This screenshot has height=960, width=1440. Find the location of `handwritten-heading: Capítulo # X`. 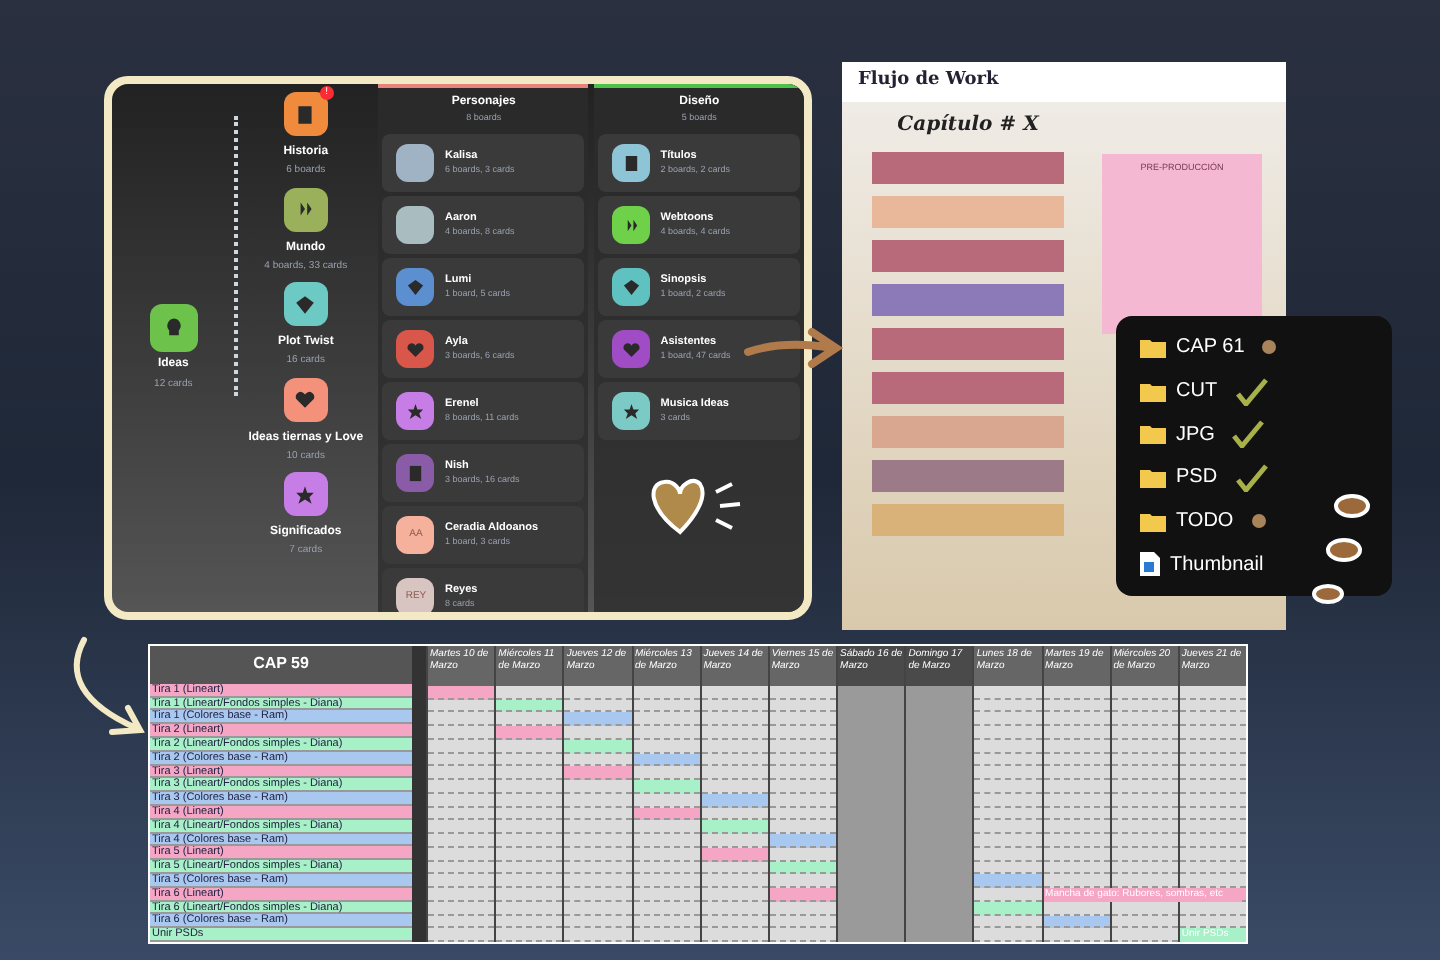

handwritten-heading: Capítulo # X is located at coordinates (968, 125).